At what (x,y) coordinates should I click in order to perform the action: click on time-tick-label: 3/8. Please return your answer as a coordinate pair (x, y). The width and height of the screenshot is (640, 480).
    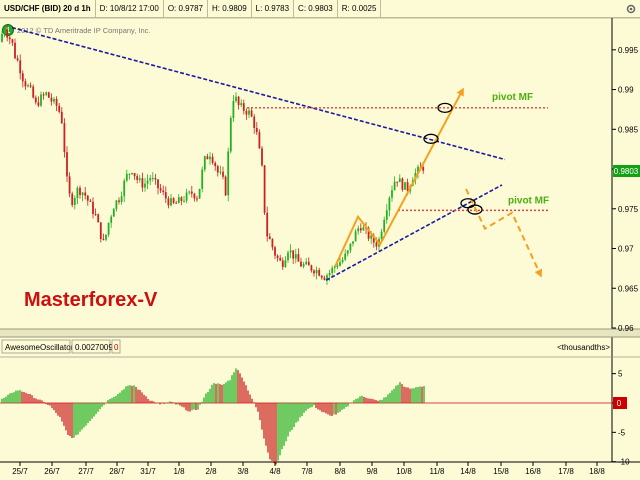
    Looking at the image, I should click on (243, 471).